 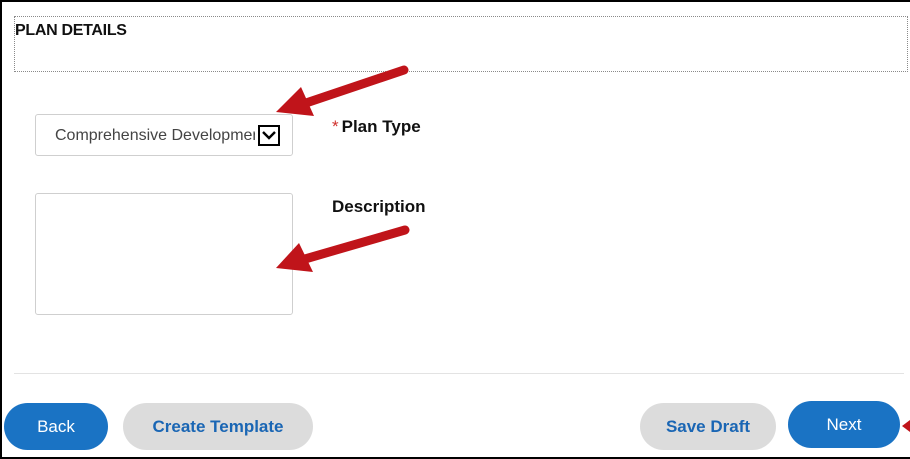 What do you see at coordinates (342, 90) in the screenshot?
I see `annotation-arrow-plan-type` at bounding box center [342, 90].